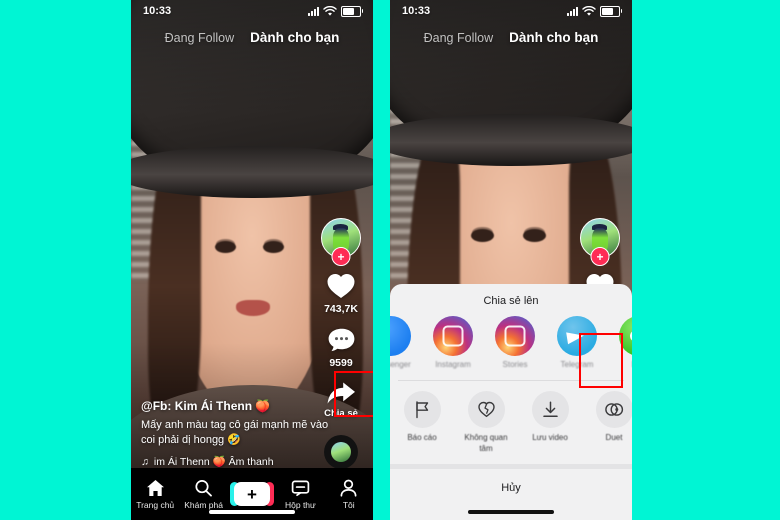  What do you see at coordinates (534, 235) in the screenshot?
I see `eye-right-right` at bounding box center [534, 235].